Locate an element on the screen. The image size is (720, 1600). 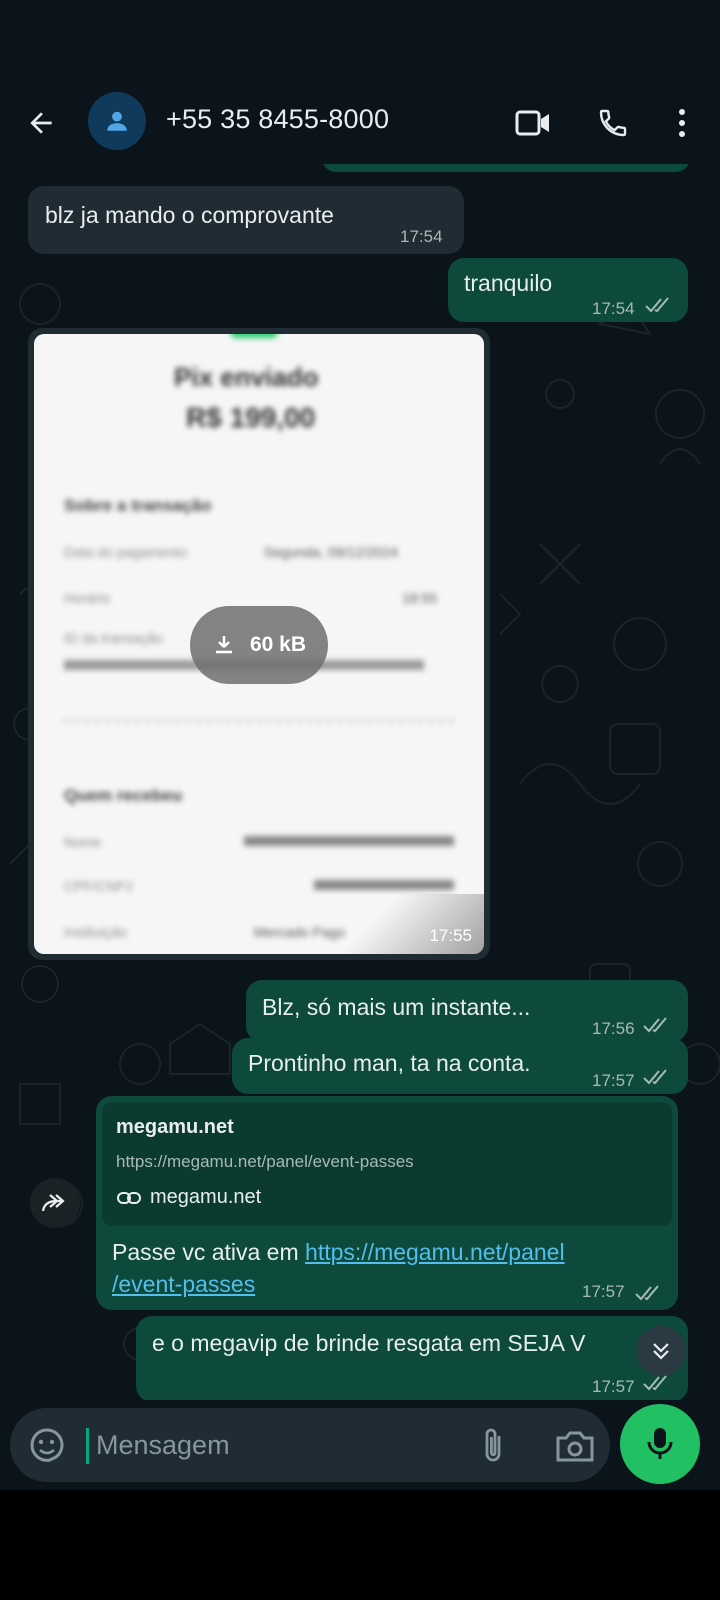
more-vert-icon is located at coordinates (682, 123).